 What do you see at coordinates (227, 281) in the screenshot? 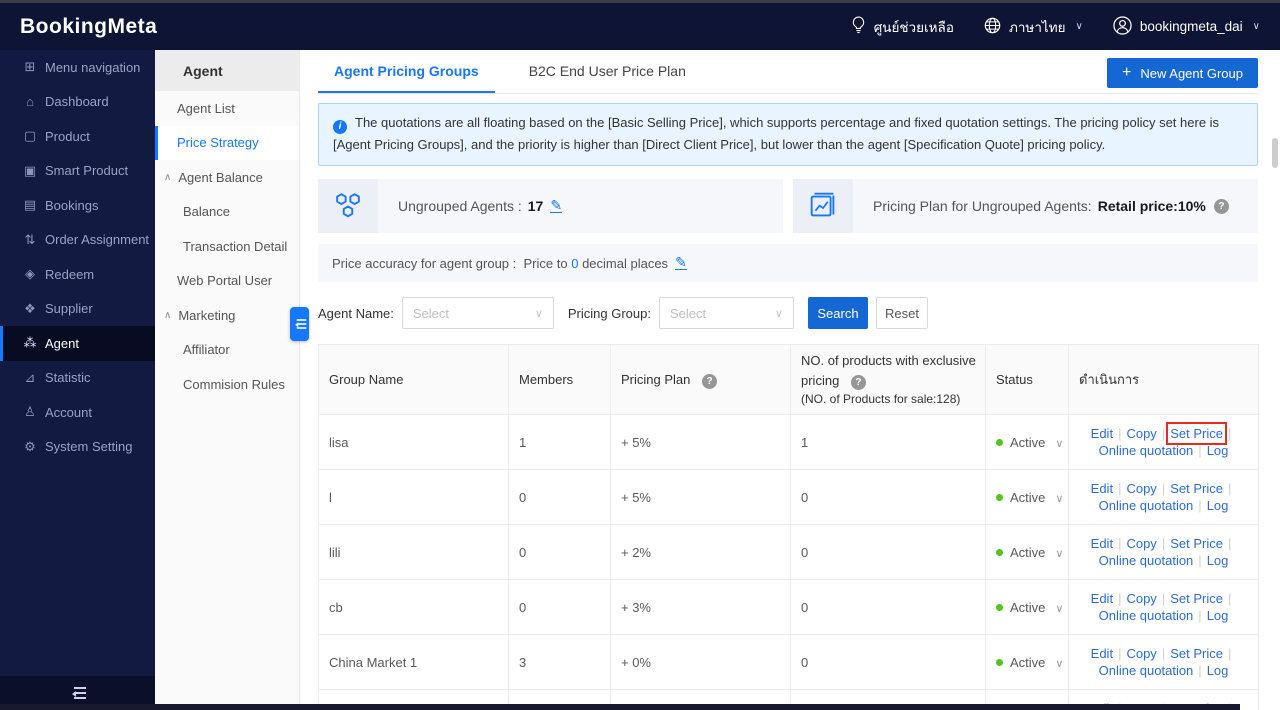
I see `subnav-item-web-portal-user: Web Portal User` at bounding box center [227, 281].